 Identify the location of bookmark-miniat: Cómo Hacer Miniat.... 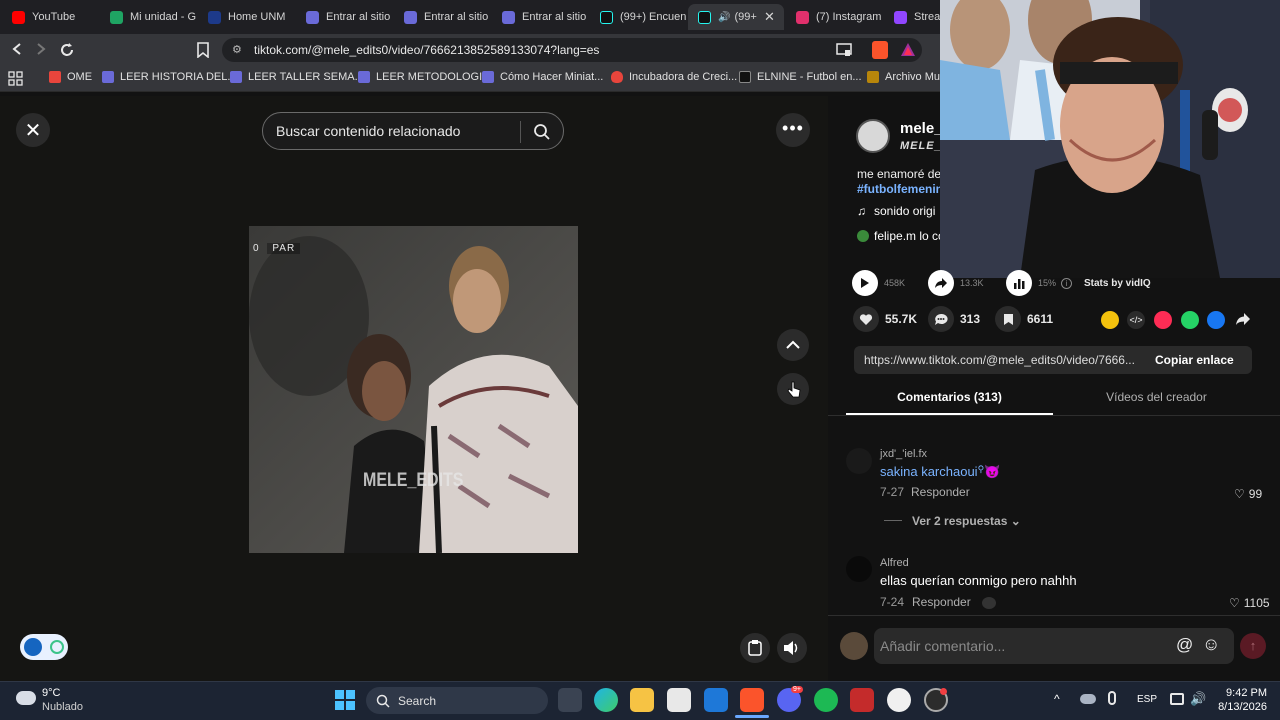
(542, 77).